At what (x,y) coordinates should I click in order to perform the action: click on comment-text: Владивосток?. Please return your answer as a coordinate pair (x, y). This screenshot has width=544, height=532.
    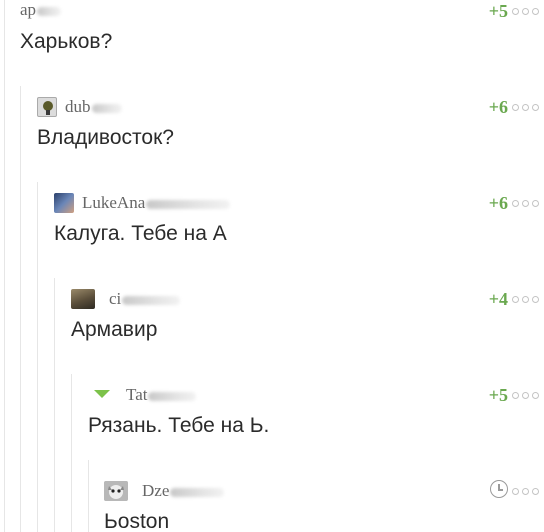
    Looking at the image, I should click on (105, 137).